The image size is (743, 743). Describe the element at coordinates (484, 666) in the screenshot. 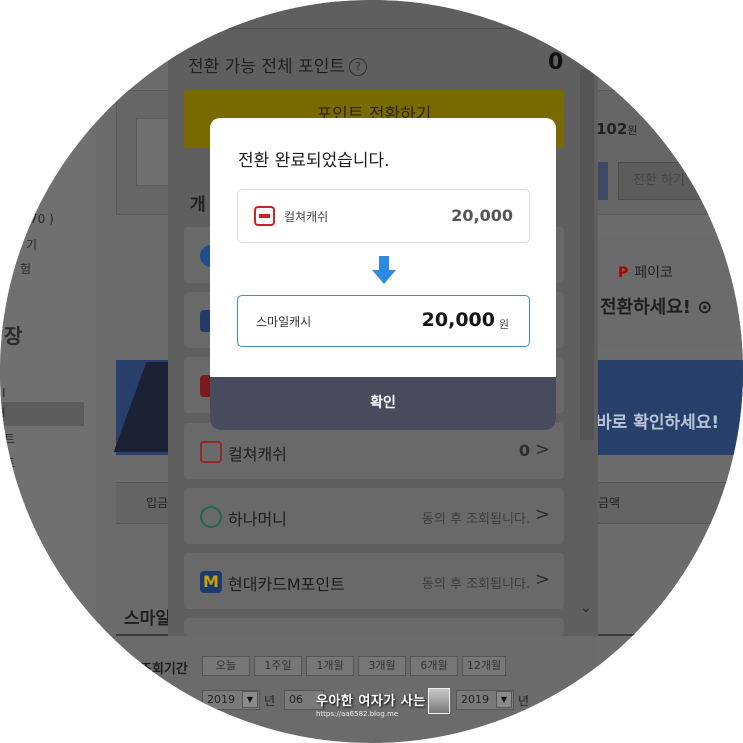

I see `period-12month-button: 12개월` at that location.